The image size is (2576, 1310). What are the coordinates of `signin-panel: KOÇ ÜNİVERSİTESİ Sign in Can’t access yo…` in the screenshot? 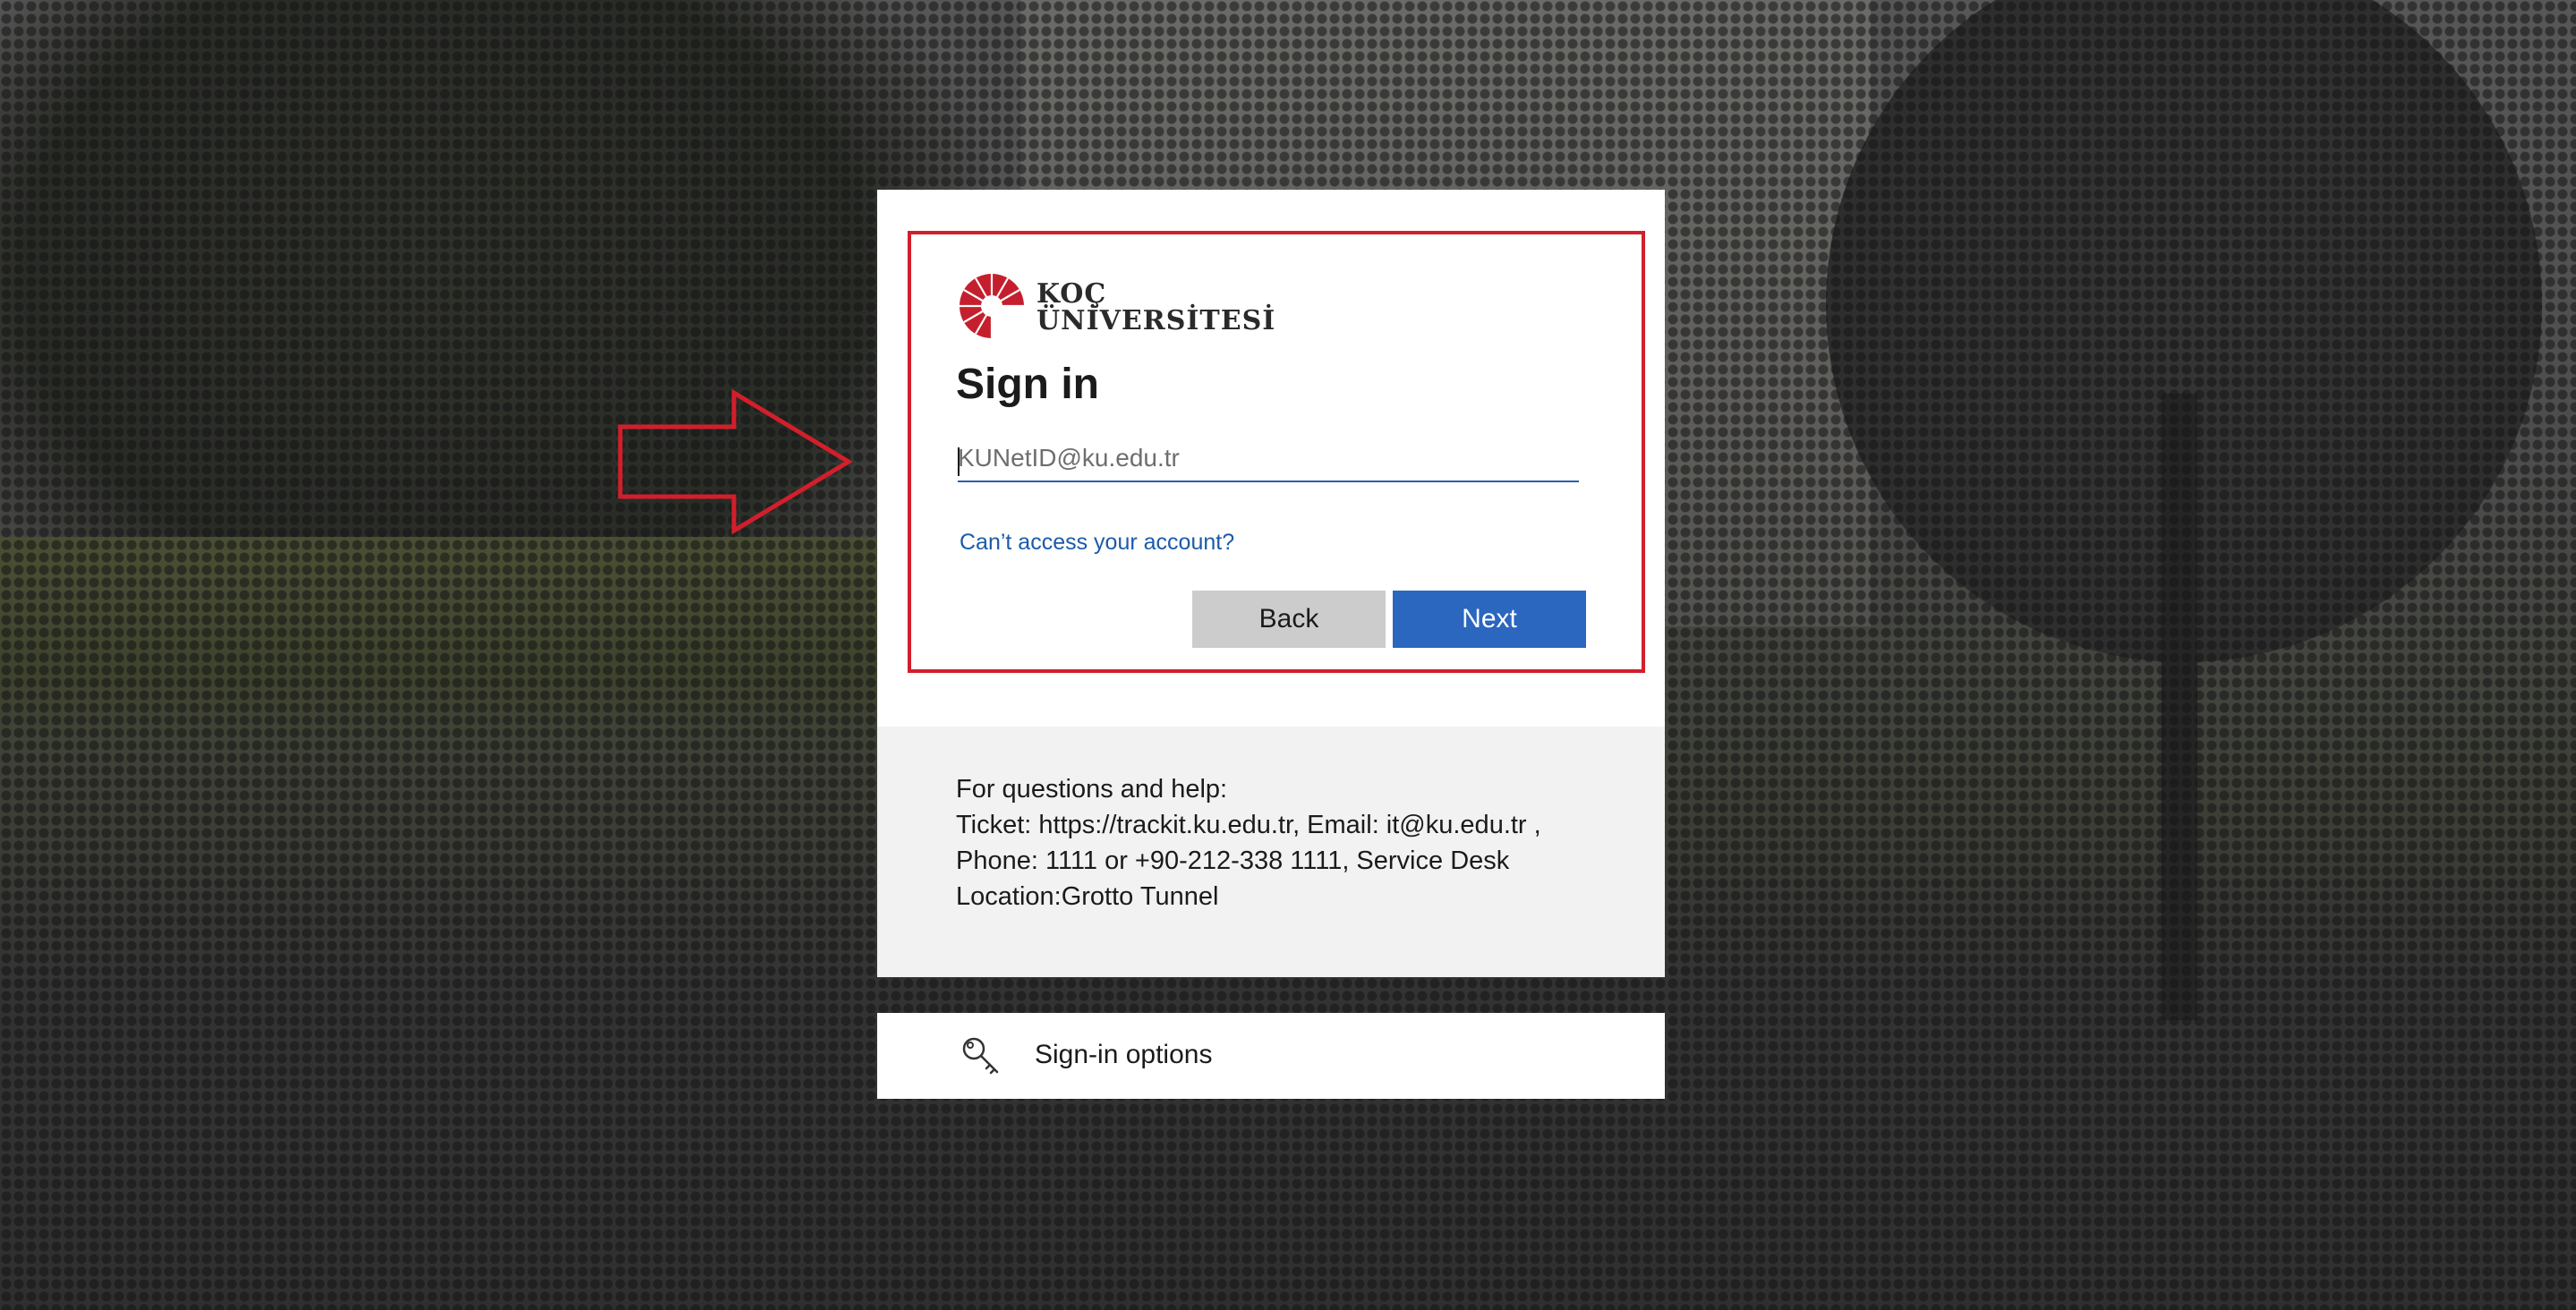 It's located at (1271, 458).